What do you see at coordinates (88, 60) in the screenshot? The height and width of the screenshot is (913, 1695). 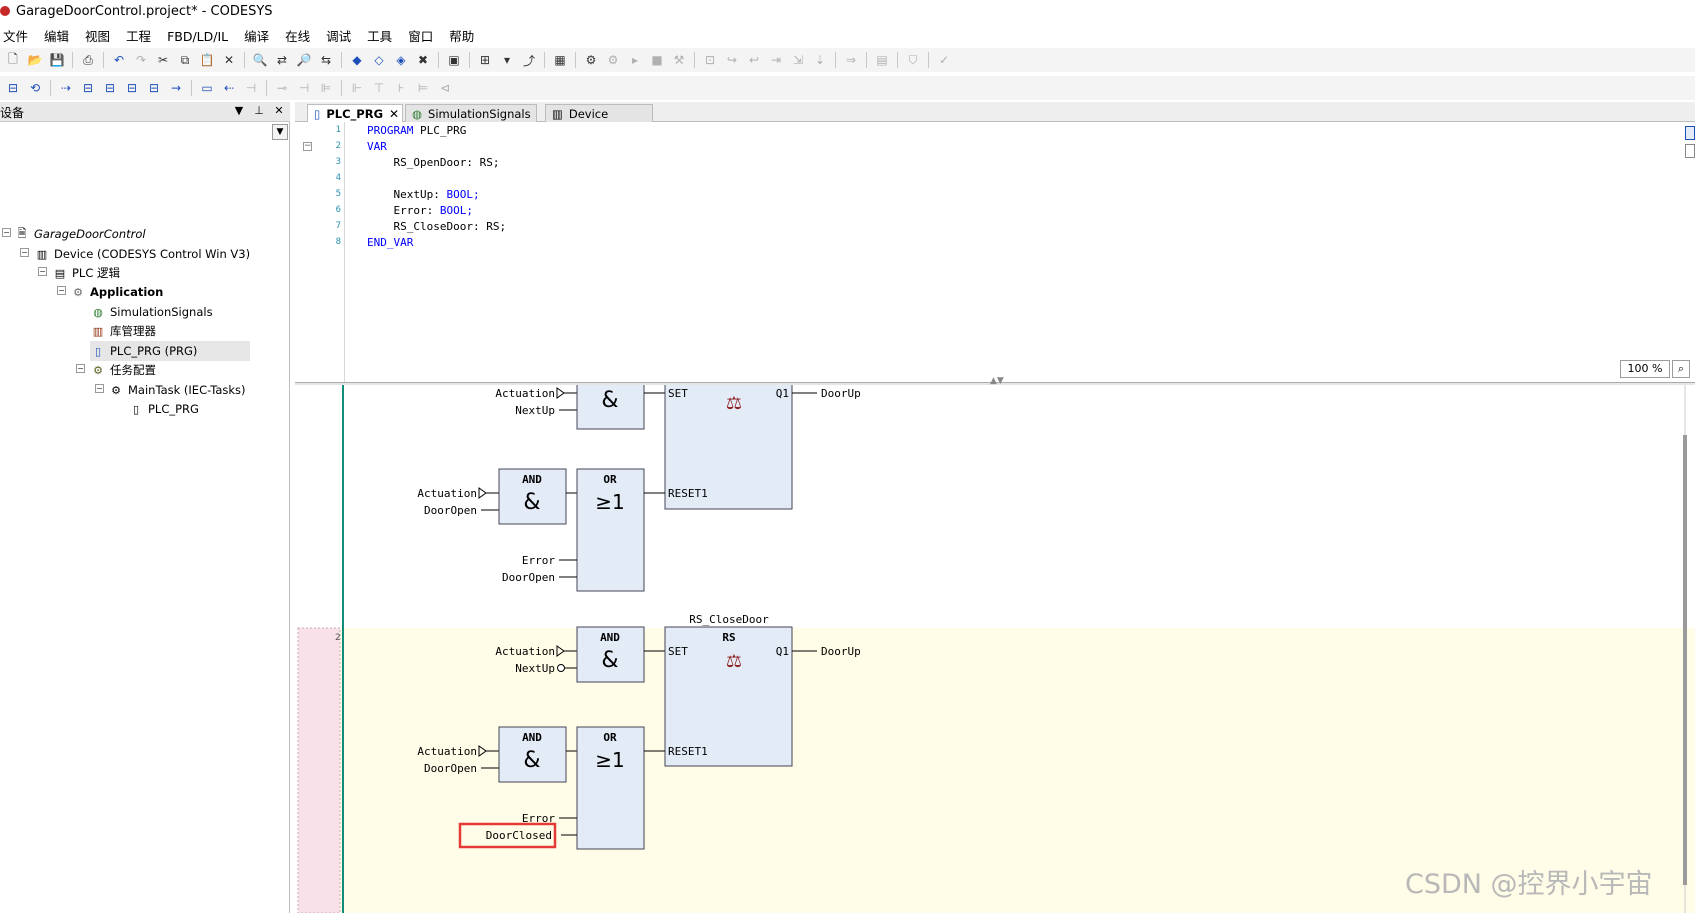 I see `print-icon: ⎙` at bounding box center [88, 60].